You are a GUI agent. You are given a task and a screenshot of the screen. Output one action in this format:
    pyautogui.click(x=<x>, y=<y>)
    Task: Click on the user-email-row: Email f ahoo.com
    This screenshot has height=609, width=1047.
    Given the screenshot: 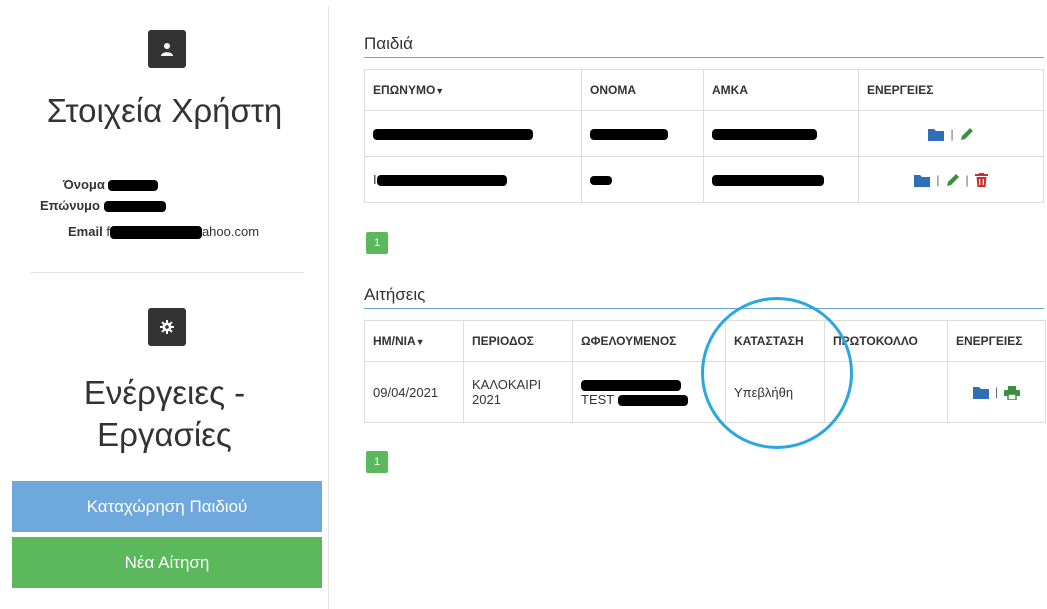 What is the action you would take?
    pyautogui.click(x=164, y=232)
    